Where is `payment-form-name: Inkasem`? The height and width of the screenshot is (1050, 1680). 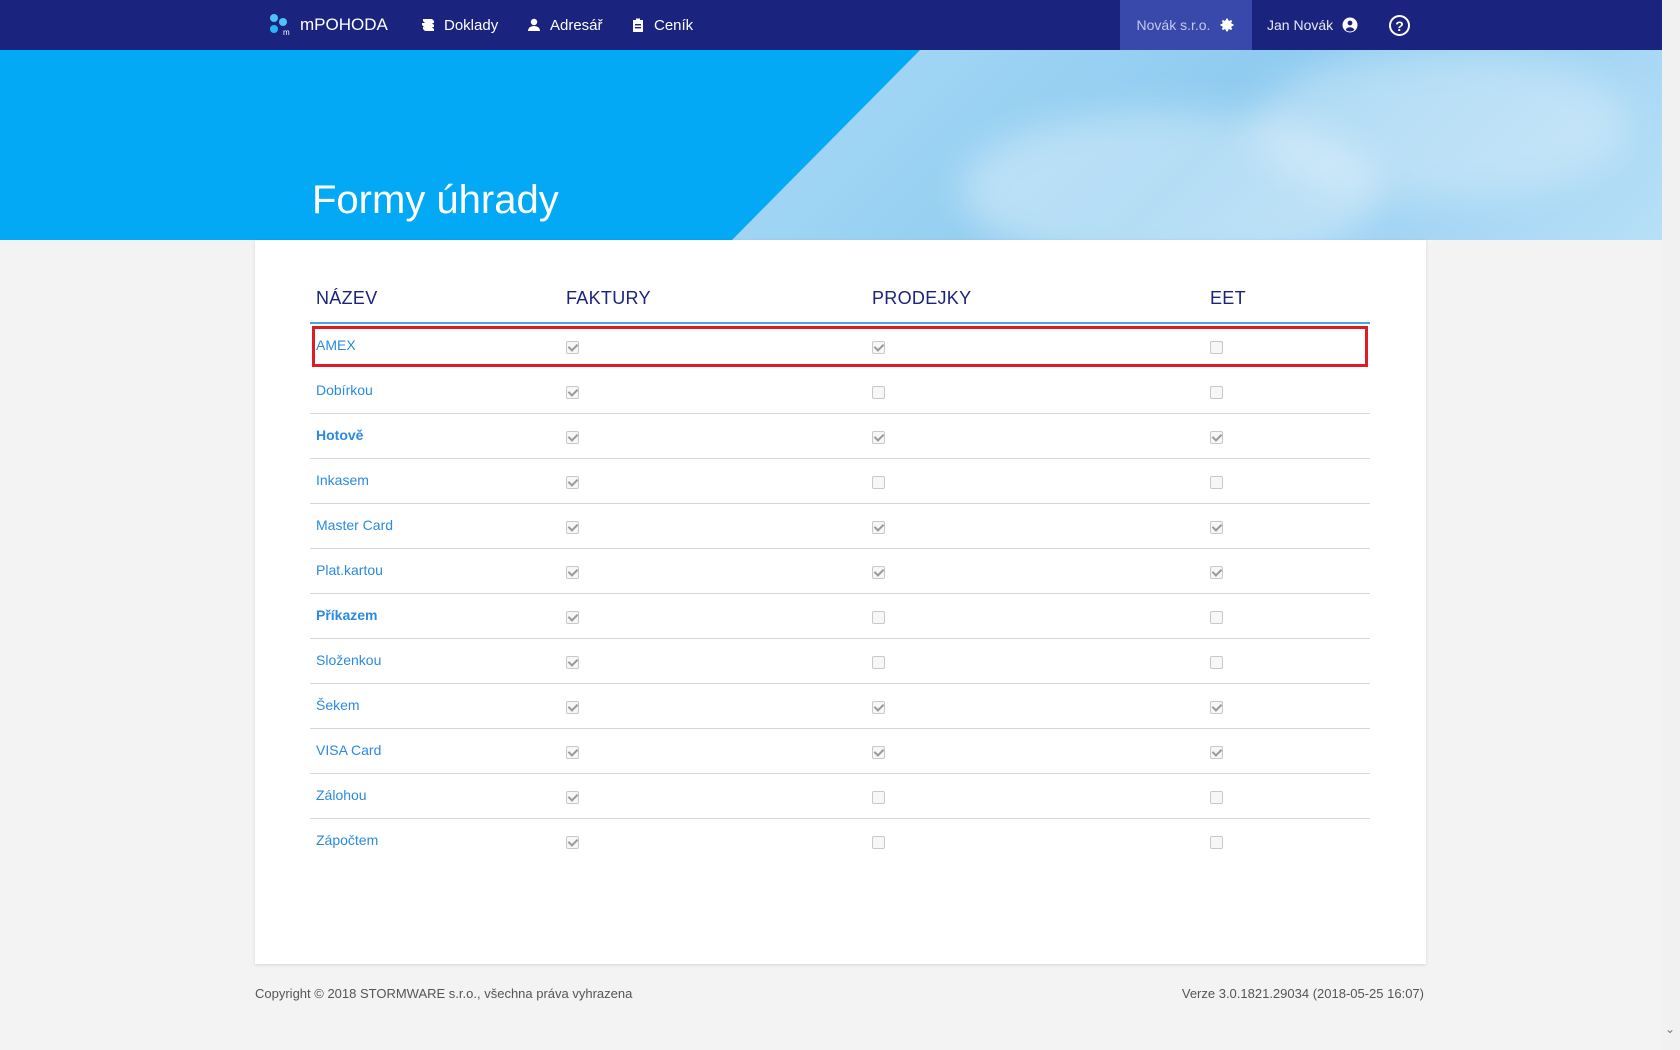
payment-form-name: Inkasem is located at coordinates (342, 480).